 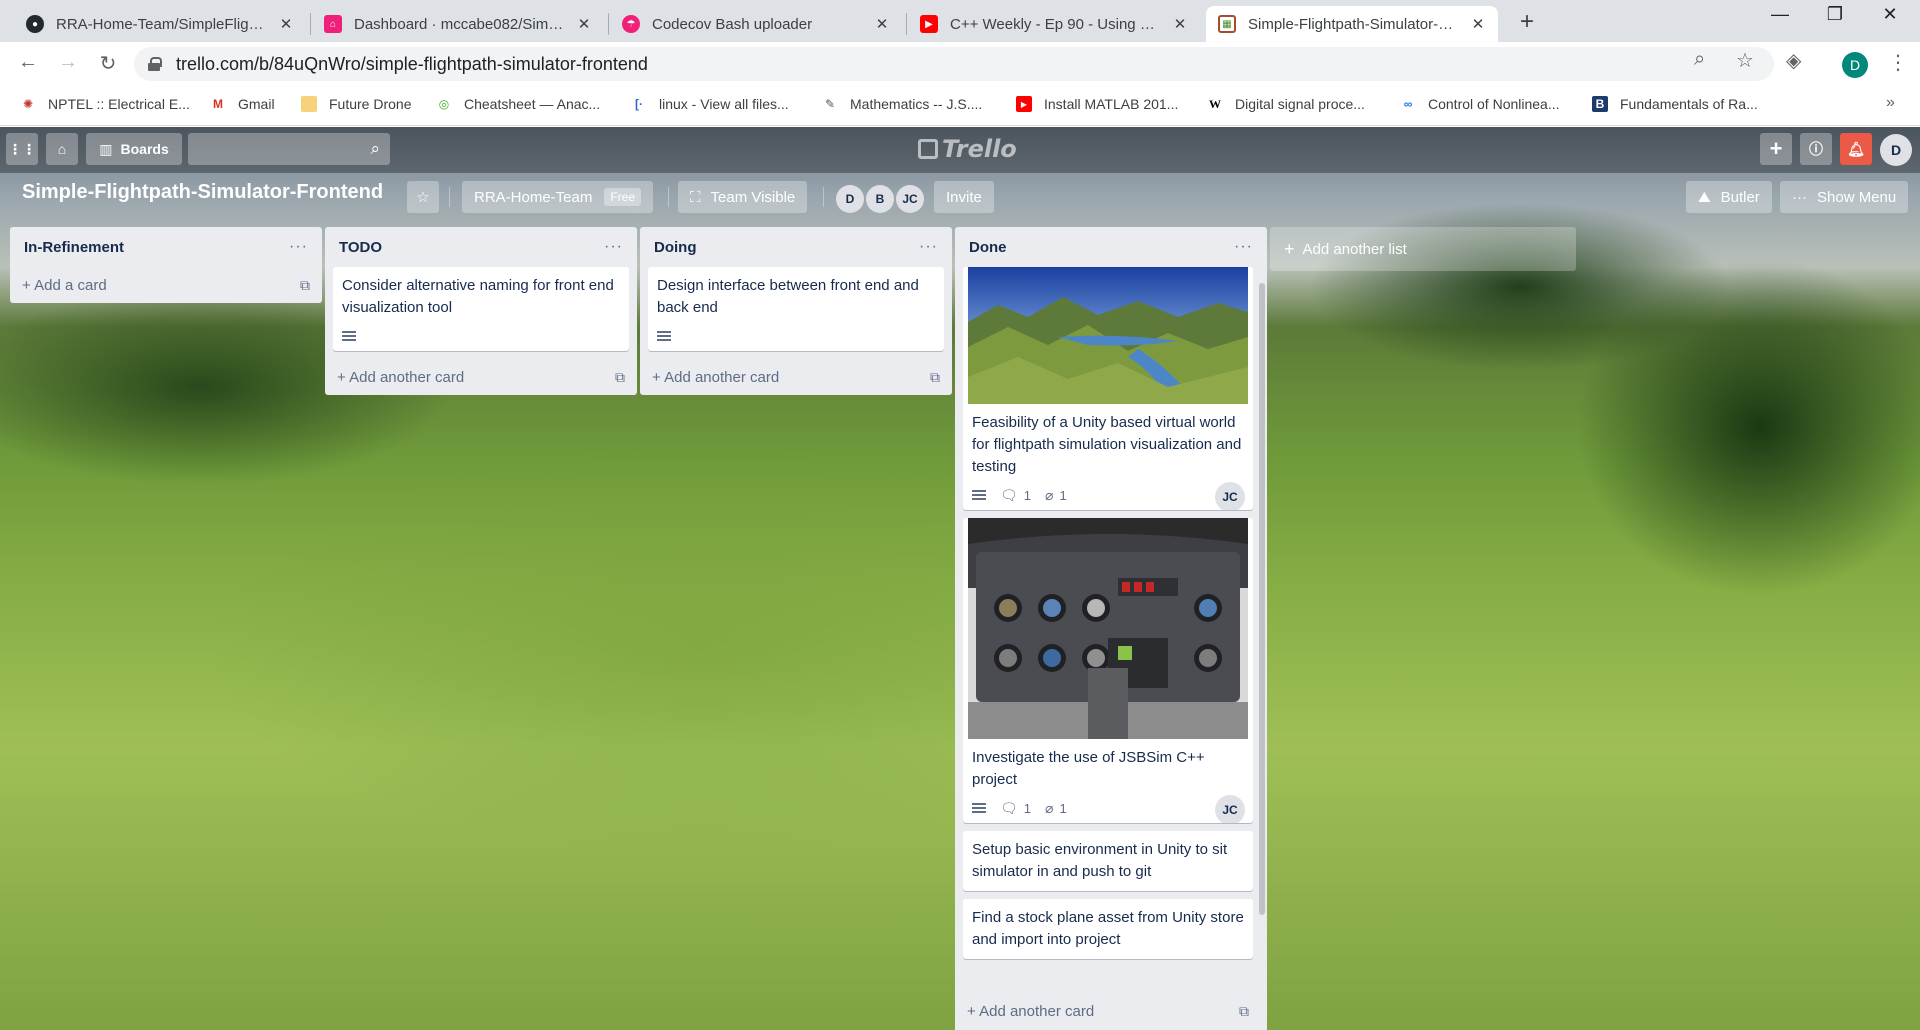 I want to click on search-icon: ⌕, so click(x=375, y=148).